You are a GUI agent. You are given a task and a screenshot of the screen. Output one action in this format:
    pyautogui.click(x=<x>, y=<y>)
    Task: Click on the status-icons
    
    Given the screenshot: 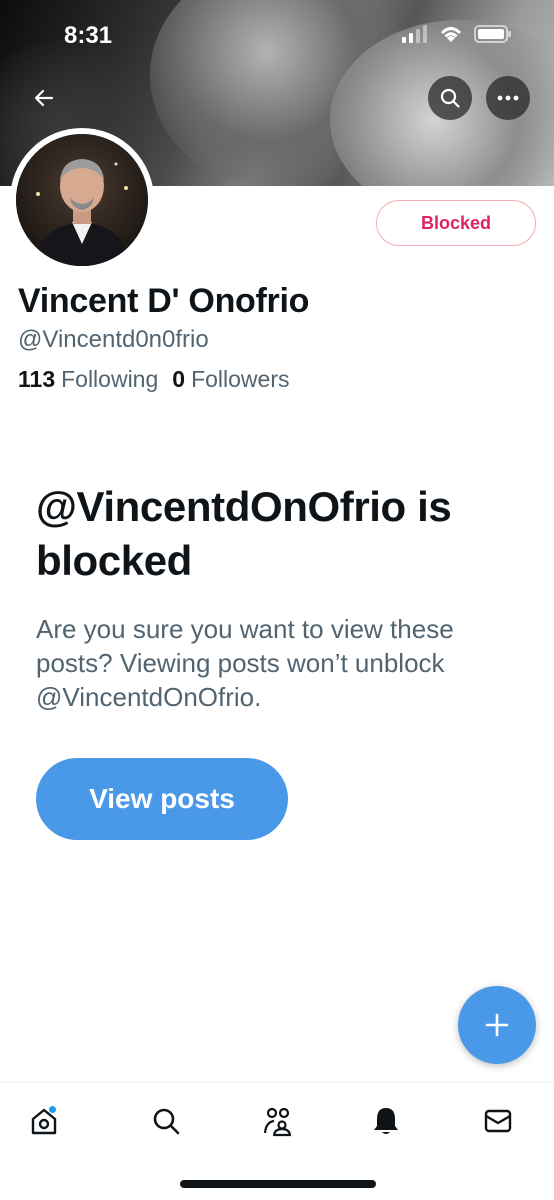 What is the action you would take?
    pyautogui.click(x=457, y=34)
    